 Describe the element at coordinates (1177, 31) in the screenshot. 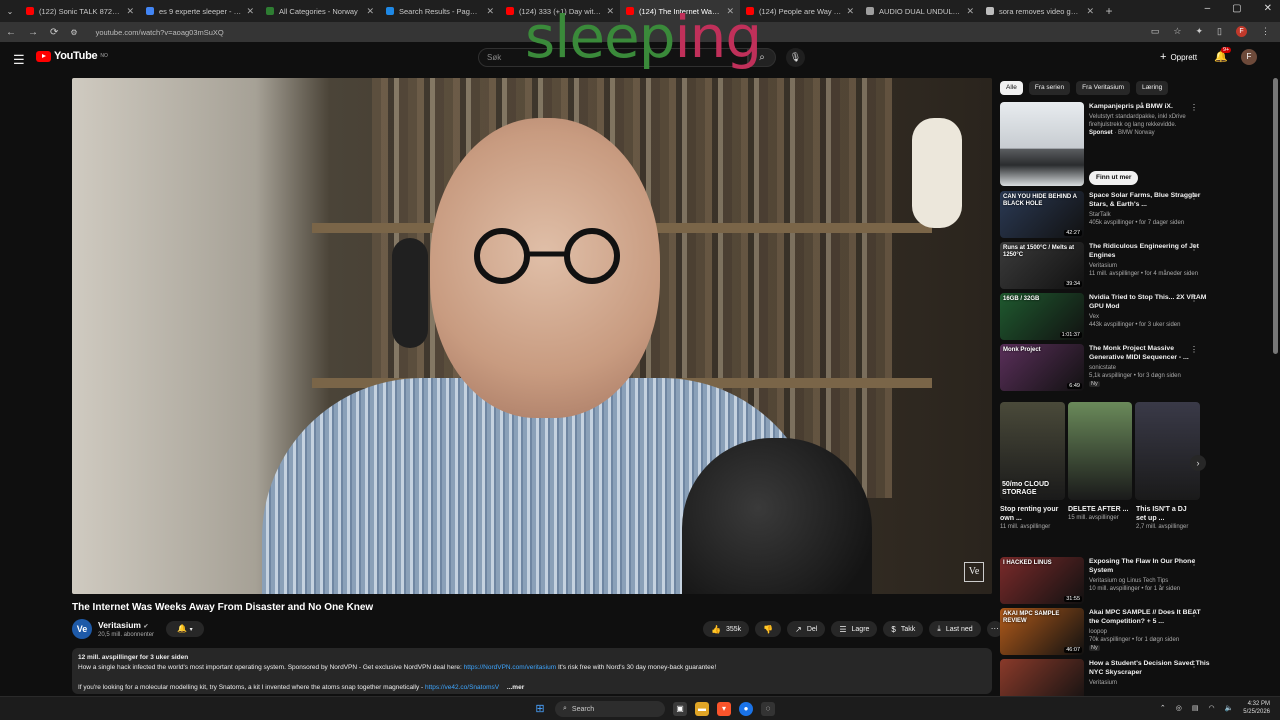

I see `bookmark-star-icon: ☆` at that location.